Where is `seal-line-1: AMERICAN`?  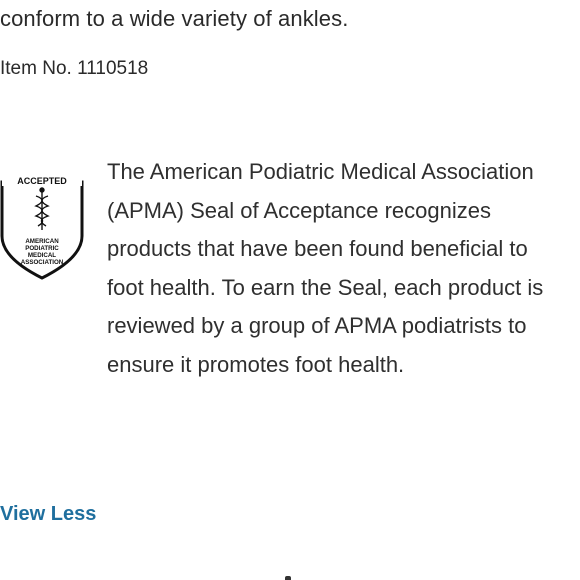
seal-line-1: AMERICAN is located at coordinates (42, 241).